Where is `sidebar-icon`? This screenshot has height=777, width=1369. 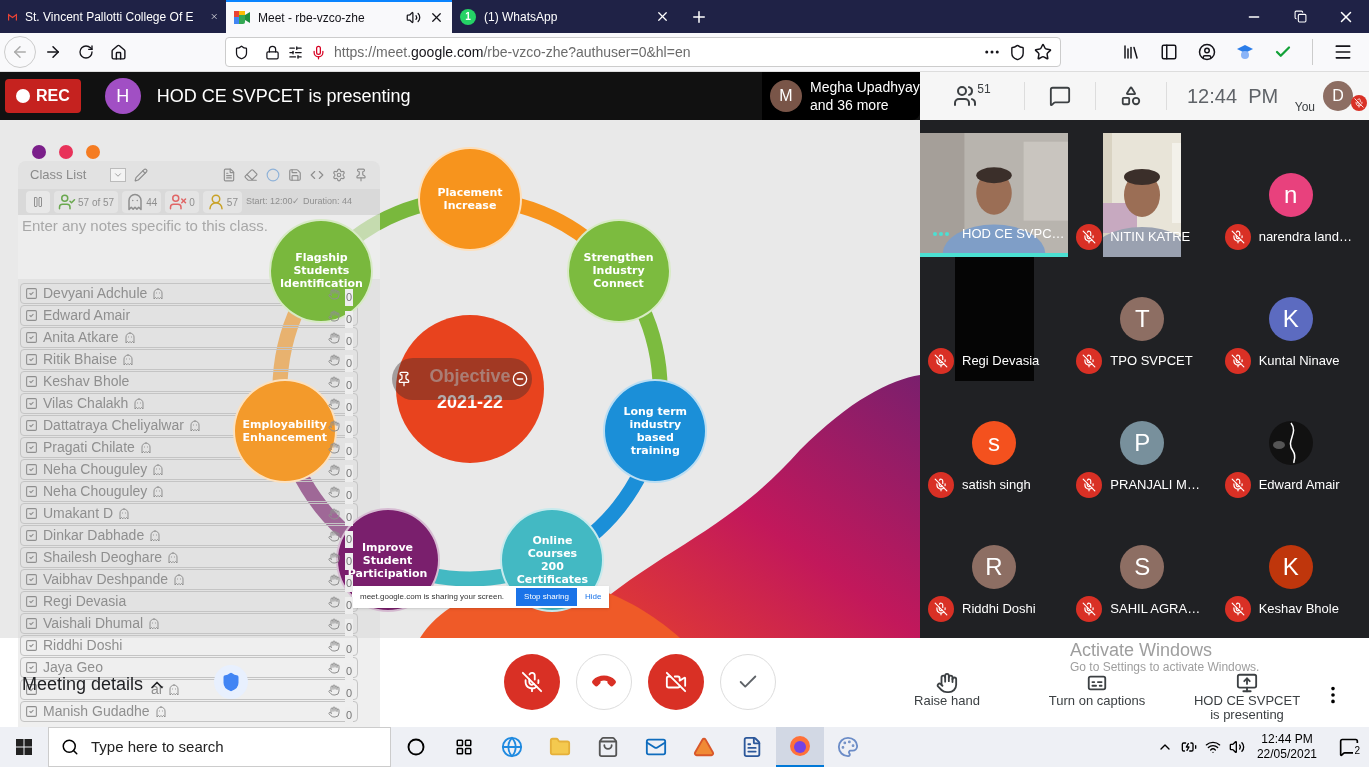 sidebar-icon is located at coordinates (1169, 52).